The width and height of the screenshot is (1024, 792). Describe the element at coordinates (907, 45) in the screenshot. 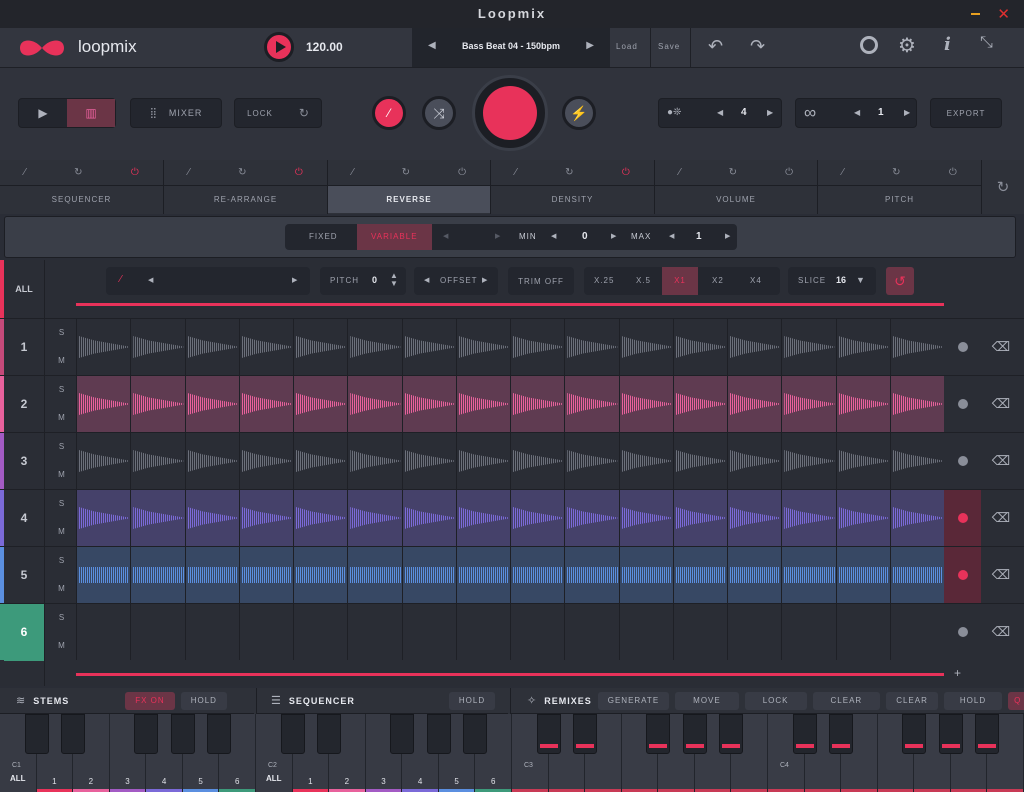

I see `gear-icon: ⚙` at that location.